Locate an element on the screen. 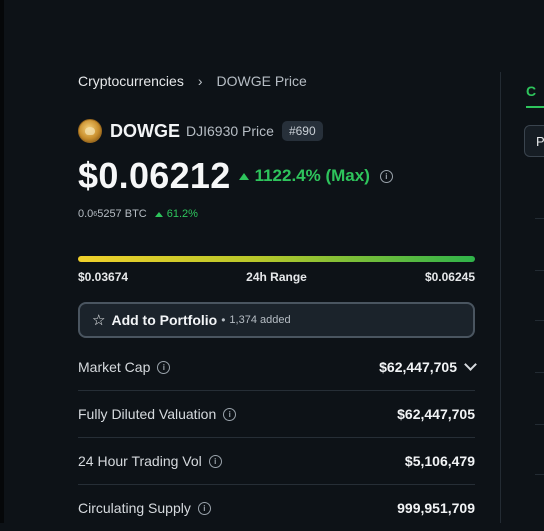 The height and width of the screenshot is (531, 544). breadcrumb-cryptocurrencies-link: Cryptocurrencies is located at coordinates (131, 81).